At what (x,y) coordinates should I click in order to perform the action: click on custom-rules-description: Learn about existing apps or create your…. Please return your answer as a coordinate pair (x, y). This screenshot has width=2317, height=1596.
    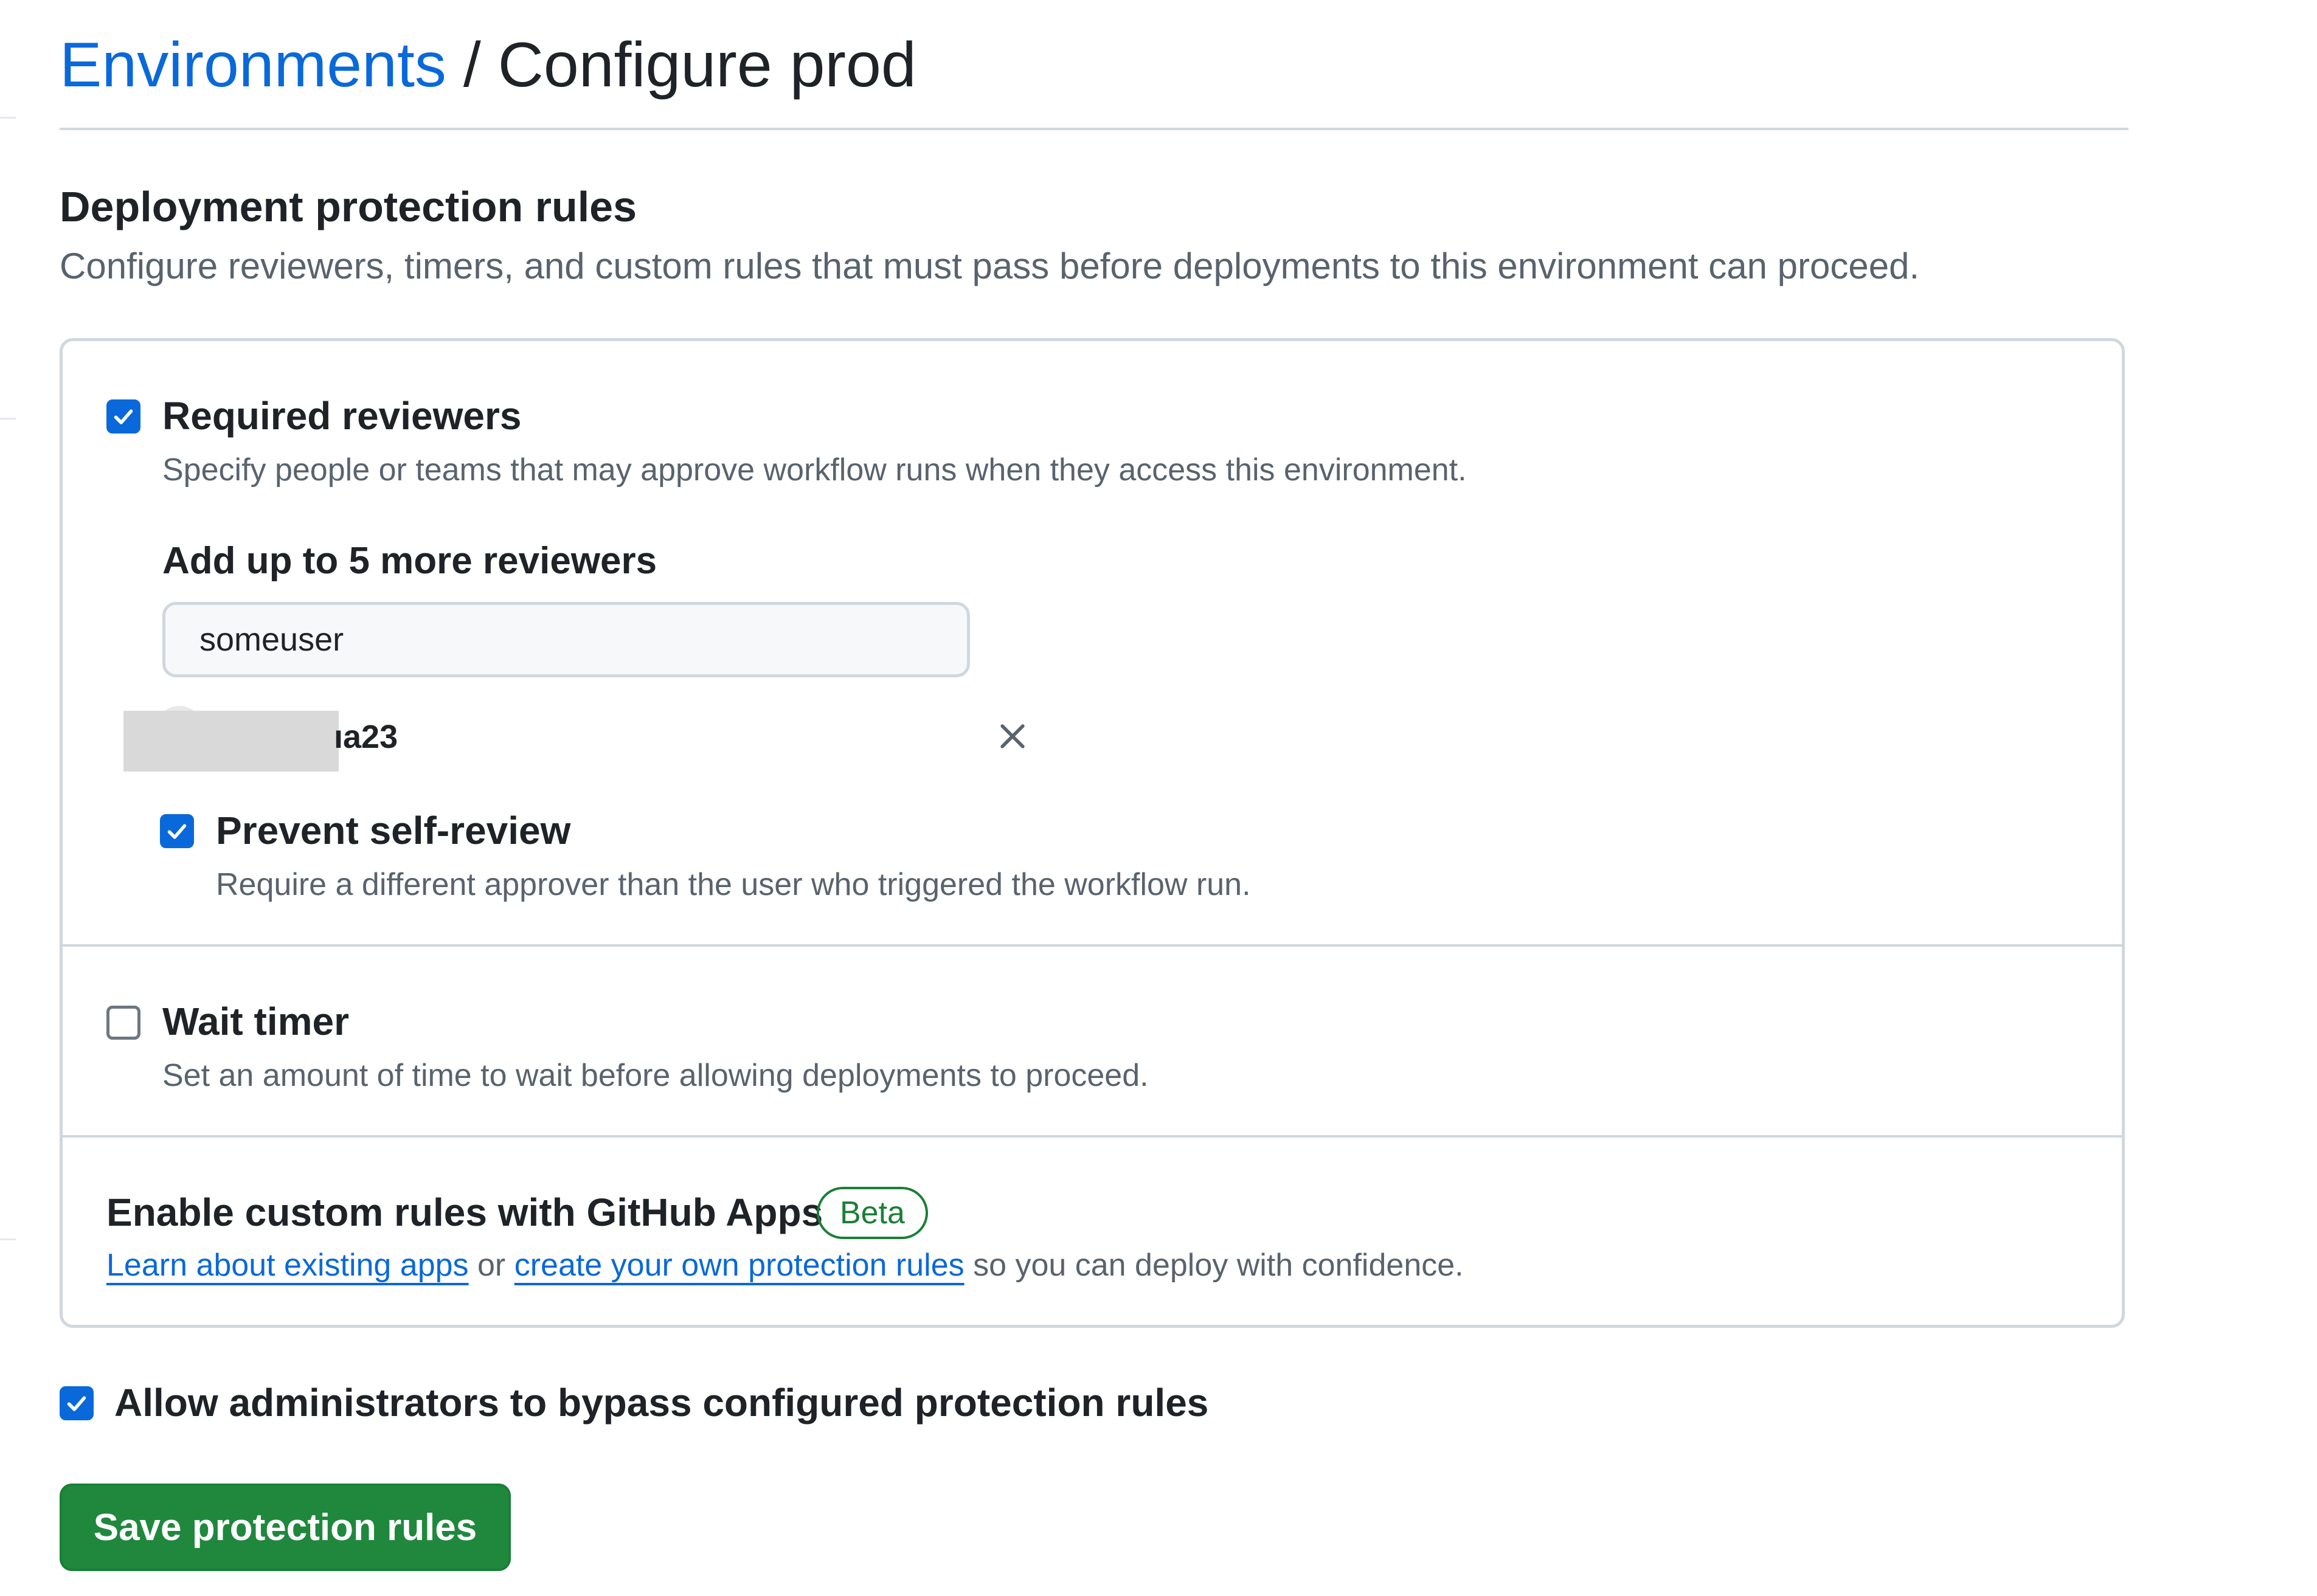
    Looking at the image, I should click on (785, 1265).